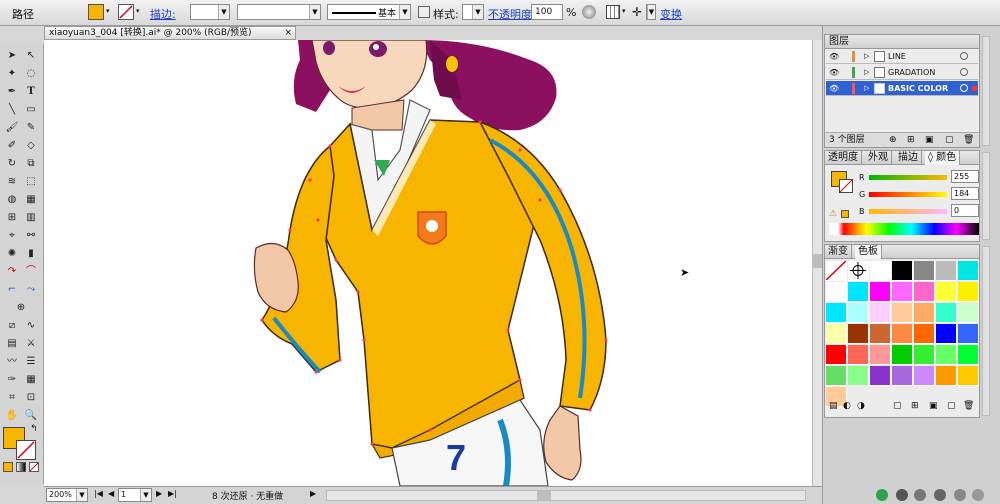 The width and height of the screenshot is (1000, 504). What do you see at coordinates (968, 406) in the screenshot?
I see `delete-swatch-icon: 🗑` at bounding box center [968, 406].